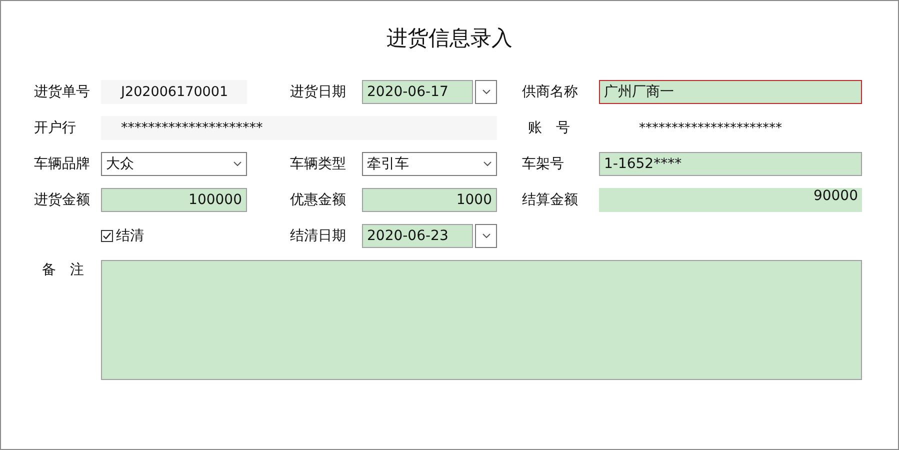 The height and width of the screenshot is (450, 899). I want to click on readonly-field: *********************, so click(299, 128).